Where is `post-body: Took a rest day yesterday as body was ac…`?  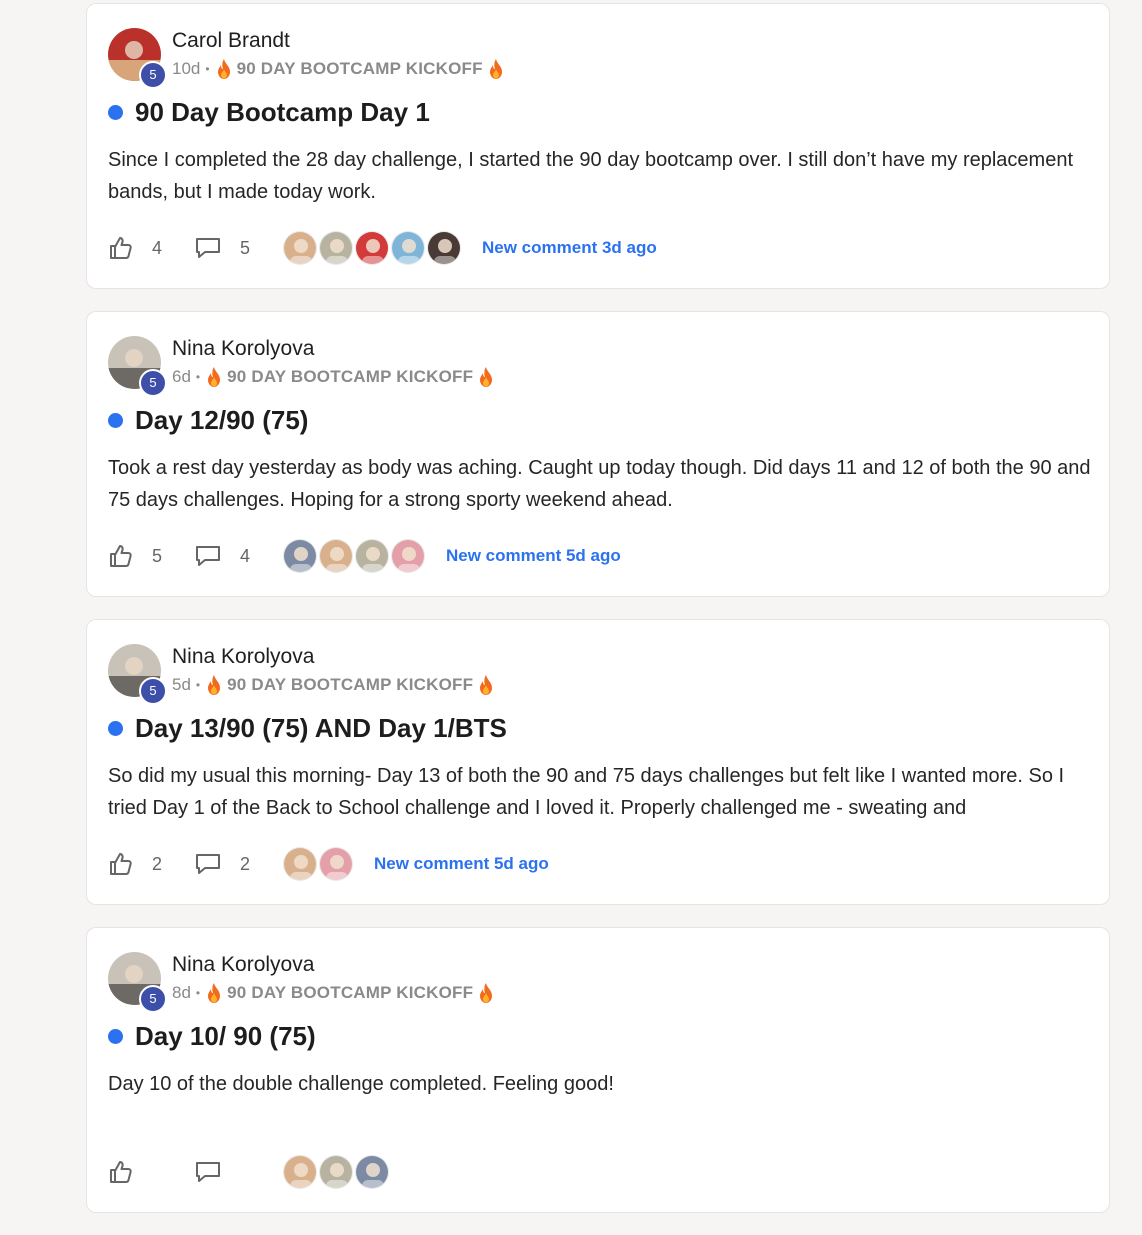 post-body: Took a rest day yesterday as body was ac… is located at coordinates (599, 484).